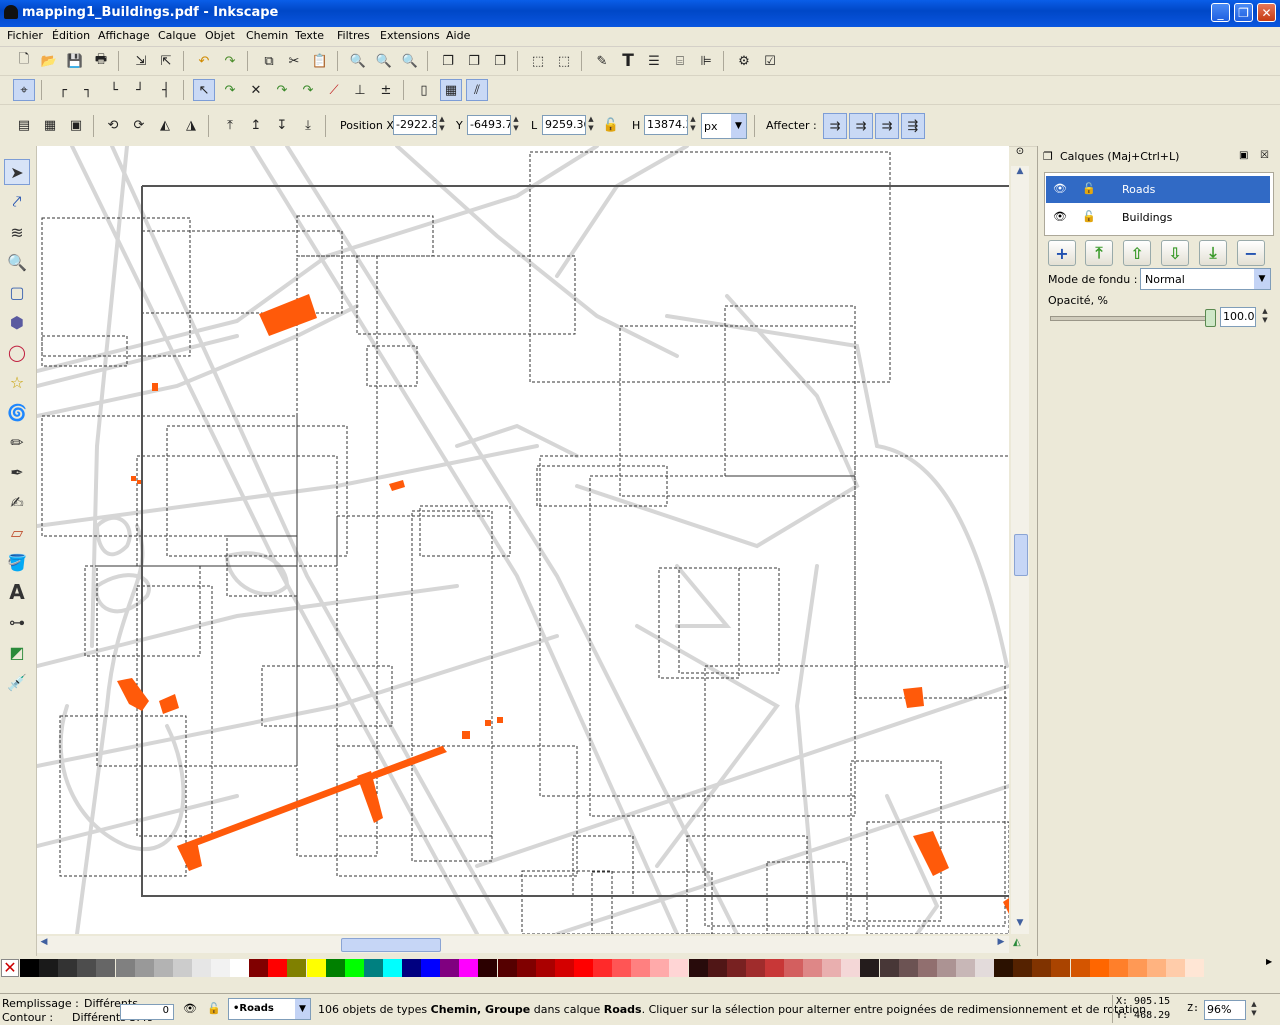  Describe the element at coordinates (17, 412) in the screenshot. I see `spiral-tool-icon: 🌀` at that location.